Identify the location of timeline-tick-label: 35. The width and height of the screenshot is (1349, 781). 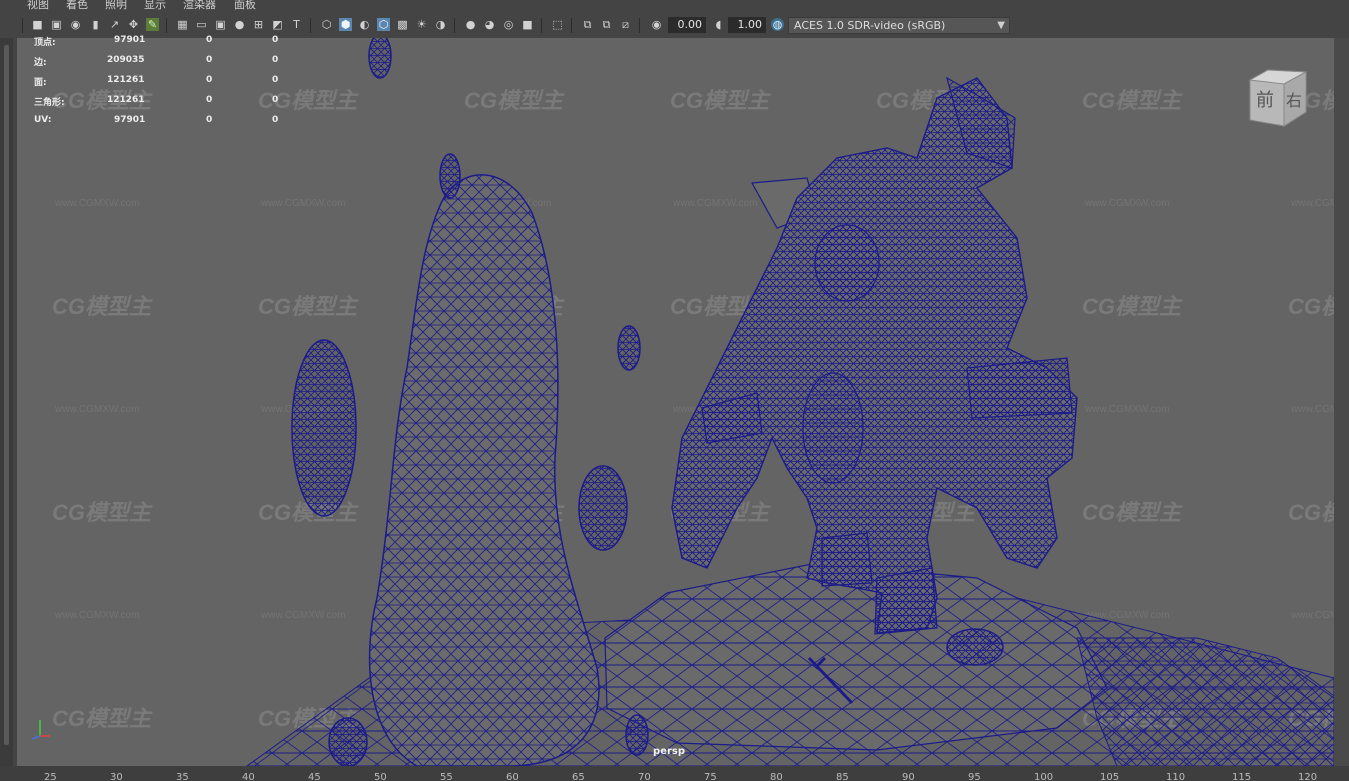
(182, 776).